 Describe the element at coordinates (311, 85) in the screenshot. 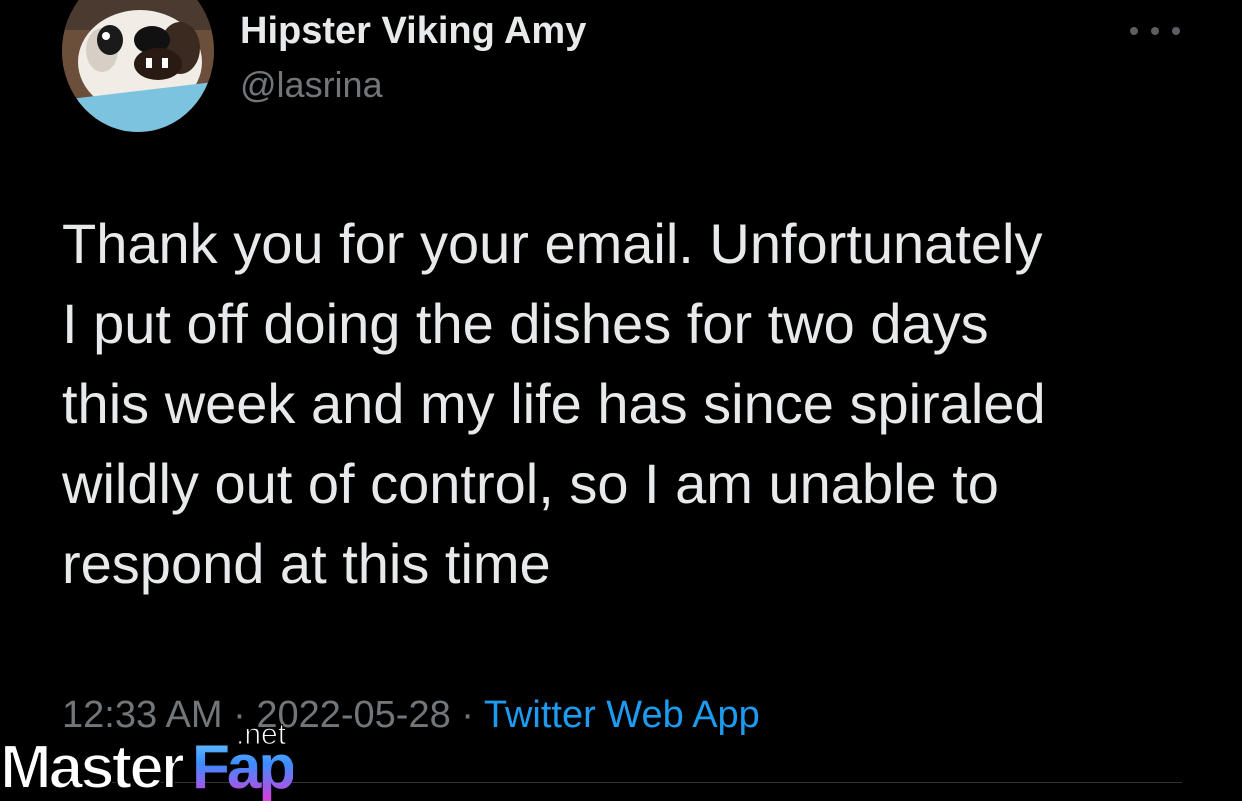

I see `user-handle: @lasrina` at that location.